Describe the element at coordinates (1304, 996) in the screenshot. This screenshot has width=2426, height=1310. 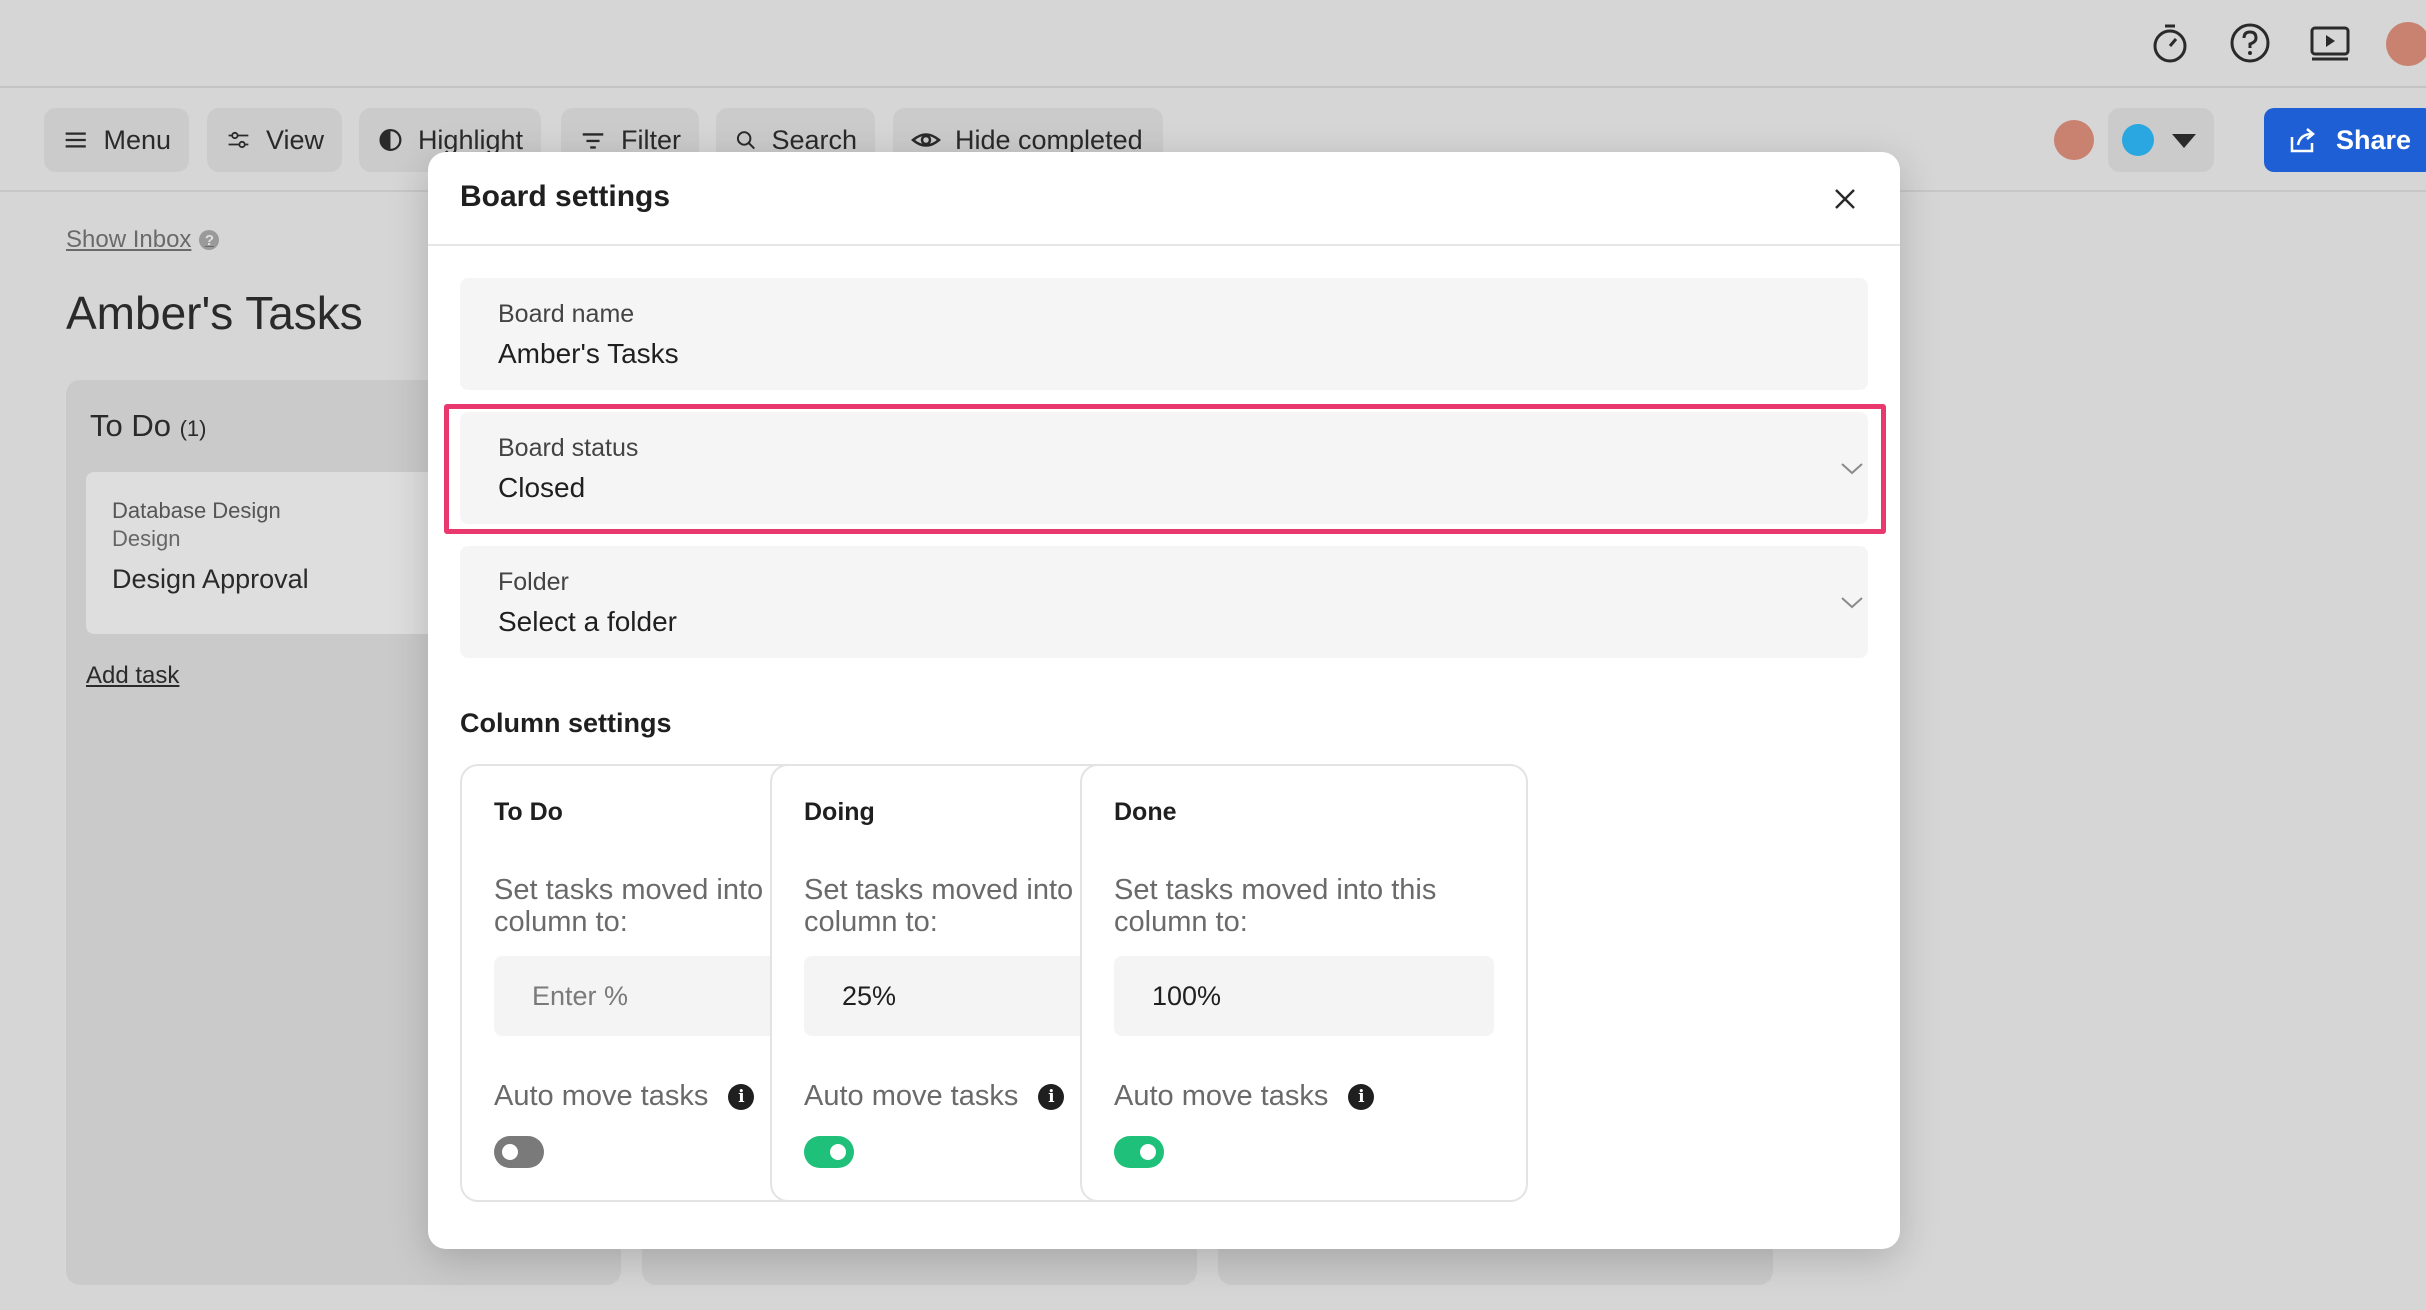
I see `percent-input: 100%` at that location.